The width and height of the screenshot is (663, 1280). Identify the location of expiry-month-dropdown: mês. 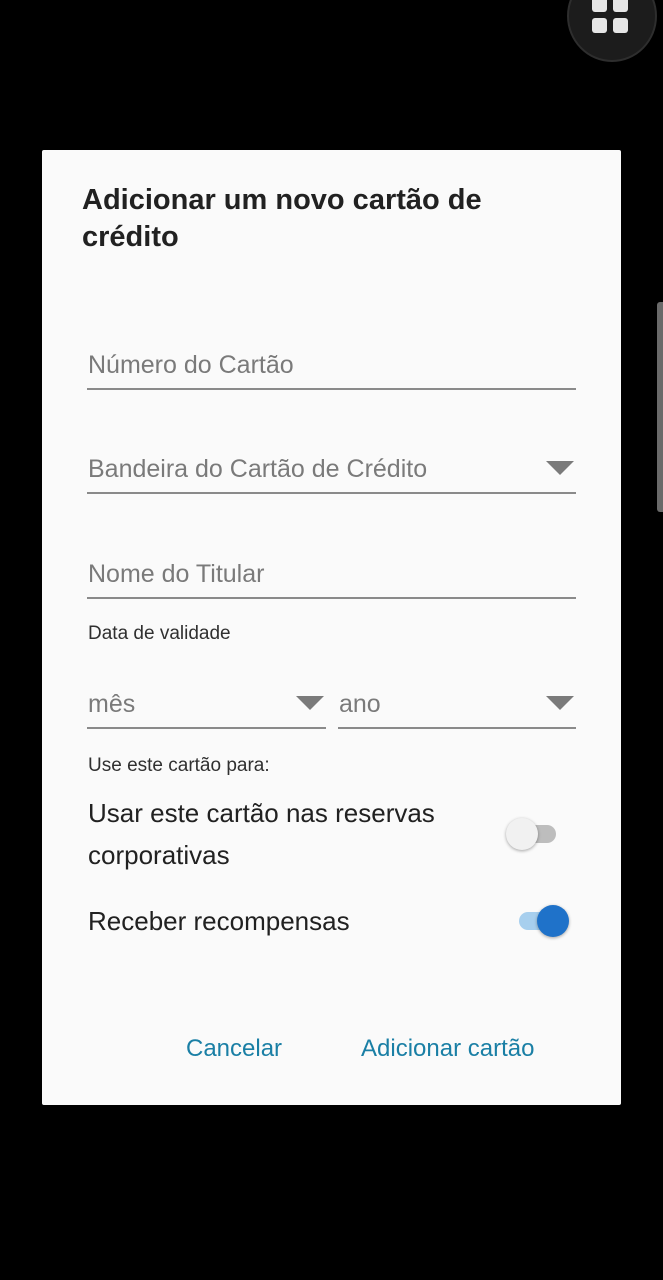
(206, 704).